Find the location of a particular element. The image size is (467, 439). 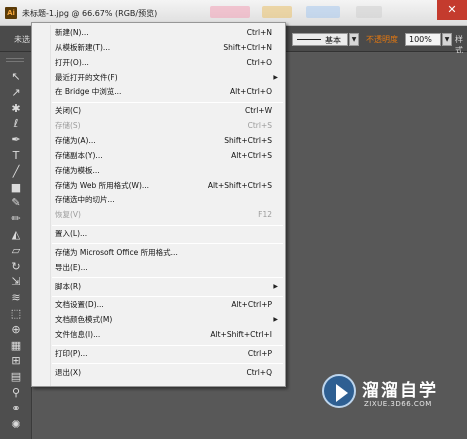

file-menu-item: 存储为 Web 所用格式(W)... Alt+Shift+Ctrl+S is located at coordinates (159, 185).